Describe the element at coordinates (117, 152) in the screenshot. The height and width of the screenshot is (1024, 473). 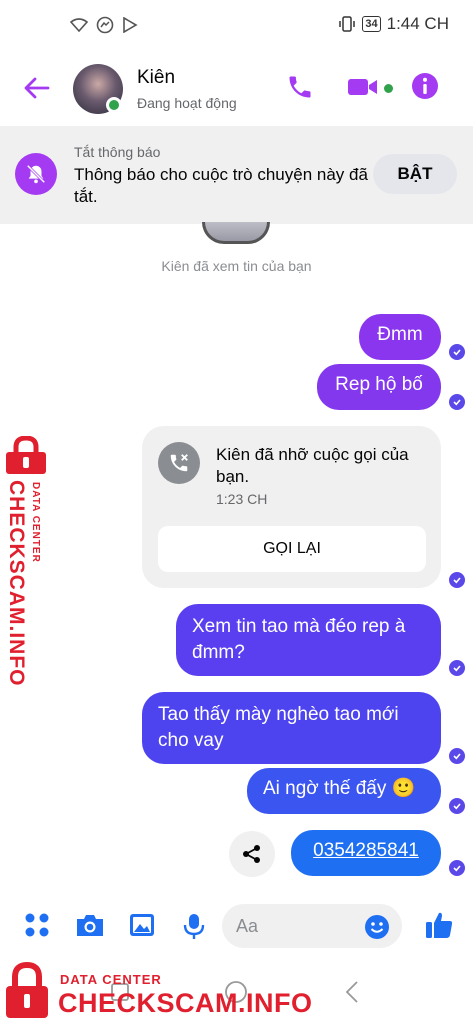
I see `notice-title: Tắt thông báo` at that location.